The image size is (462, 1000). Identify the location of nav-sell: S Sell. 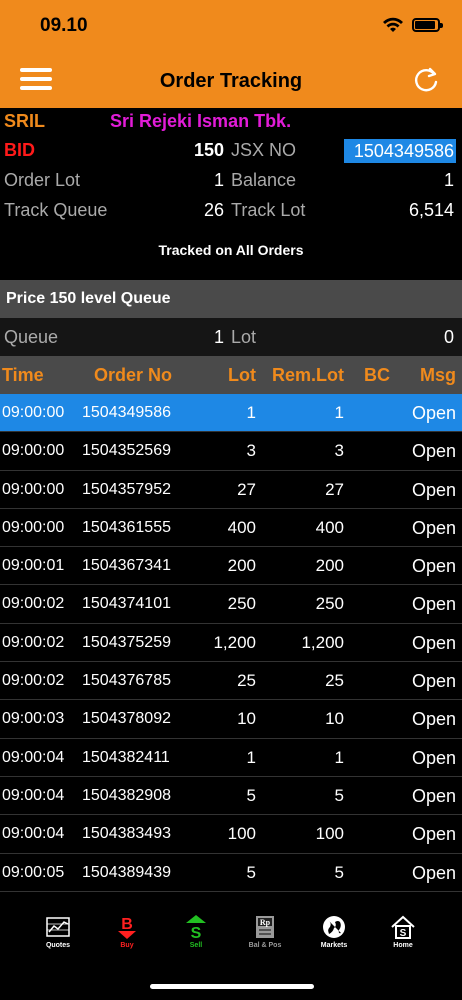
(196, 934).